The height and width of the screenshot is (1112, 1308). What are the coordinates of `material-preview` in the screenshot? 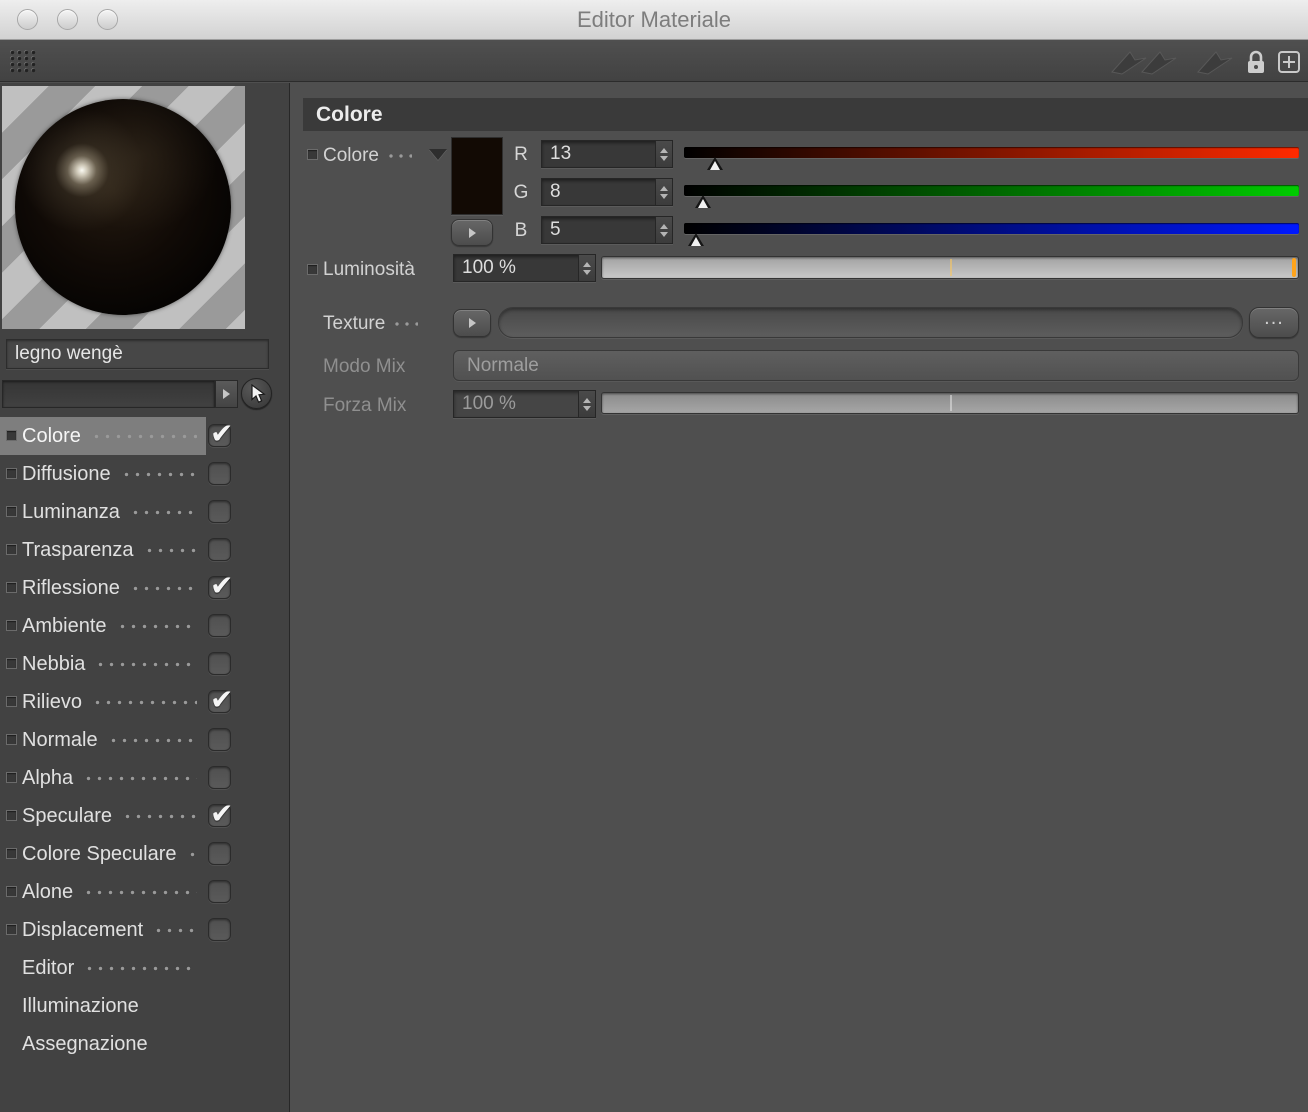 It's located at (123, 207).